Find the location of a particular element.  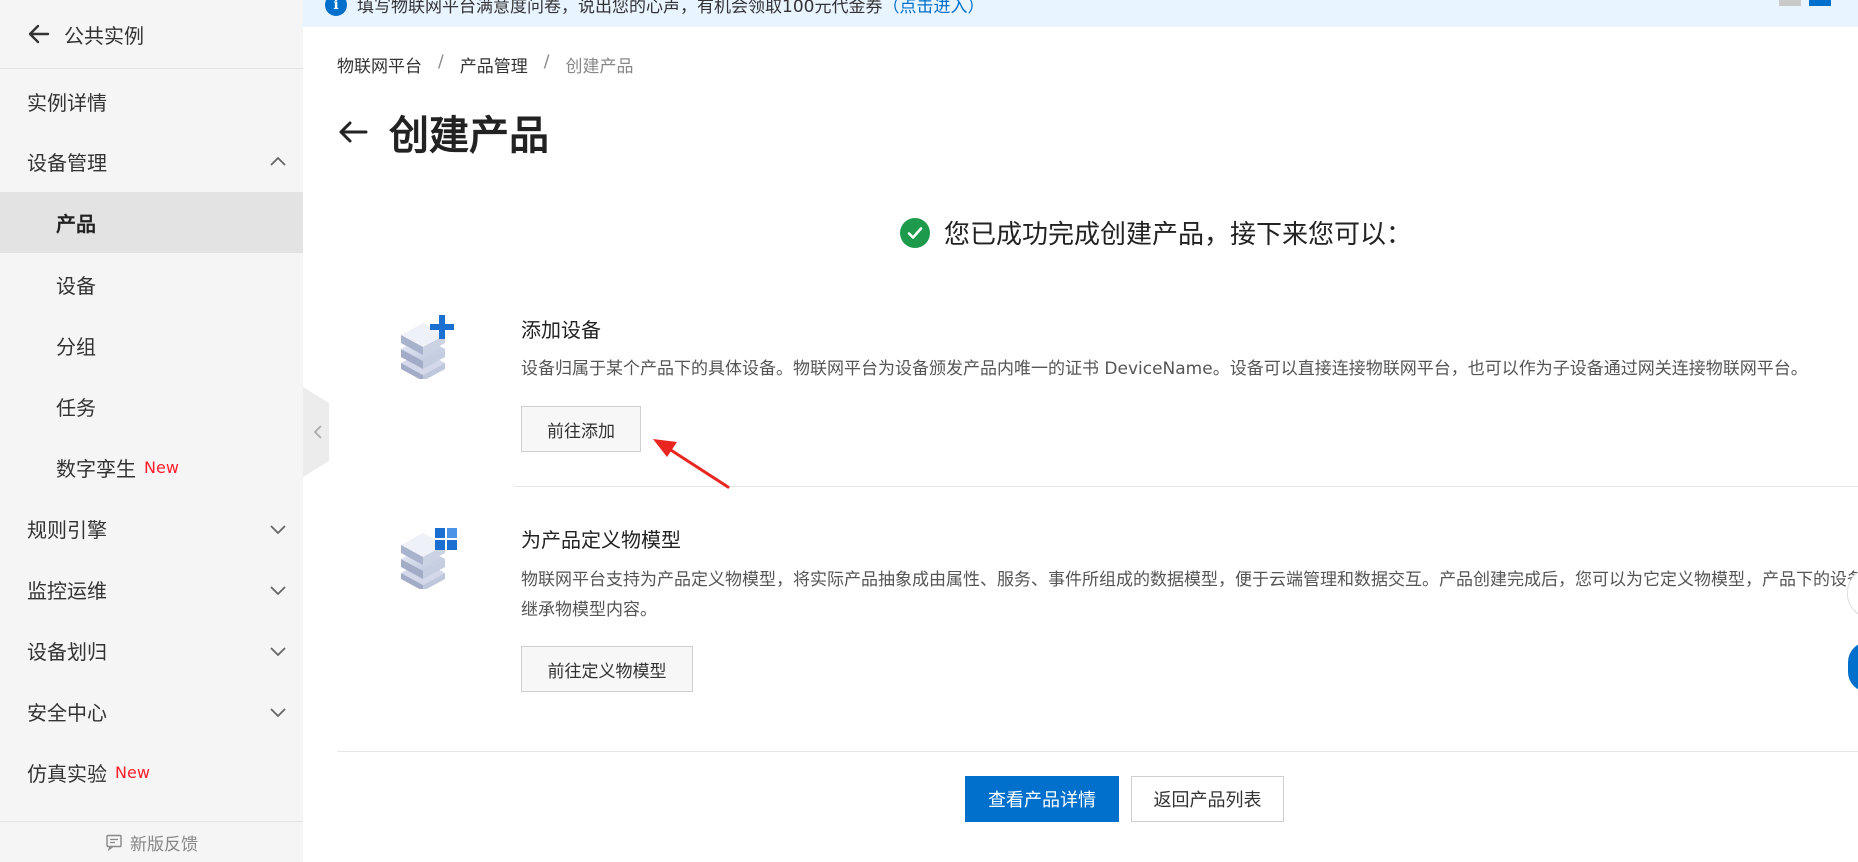

success-message: 您已成功完成创建产品，接下来您可以： is located at coordinates (1156, 232).